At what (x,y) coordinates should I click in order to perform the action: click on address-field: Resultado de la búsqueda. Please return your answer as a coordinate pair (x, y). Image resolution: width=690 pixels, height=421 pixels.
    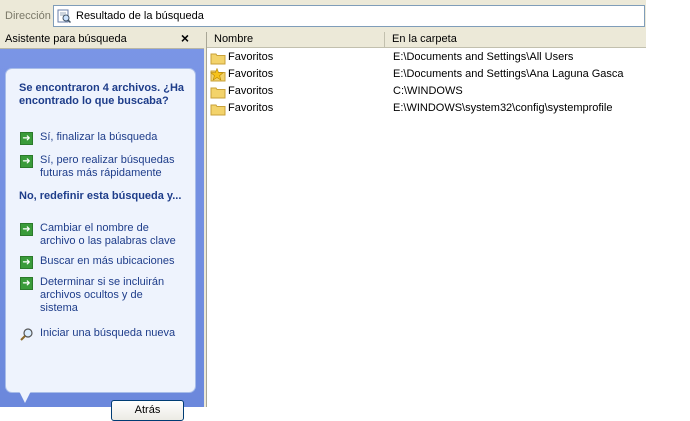
    Looking at the image, I should click on (349, 16).